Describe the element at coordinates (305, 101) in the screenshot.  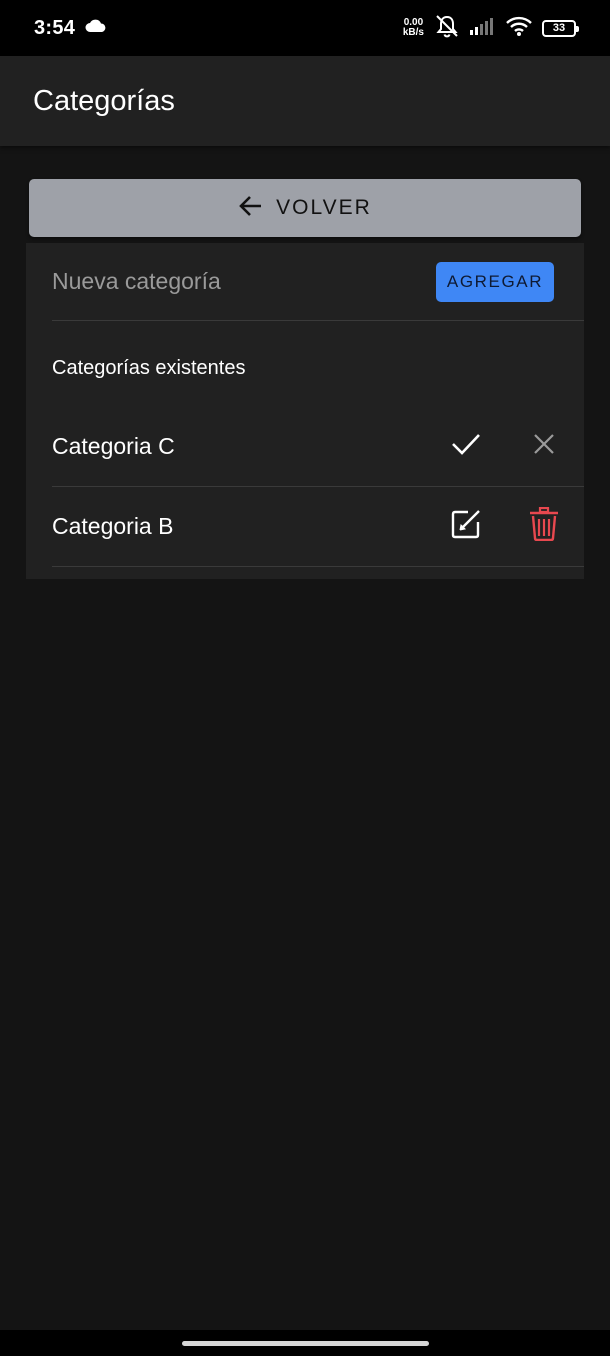
I see `app-bar: Categorías` at that location.